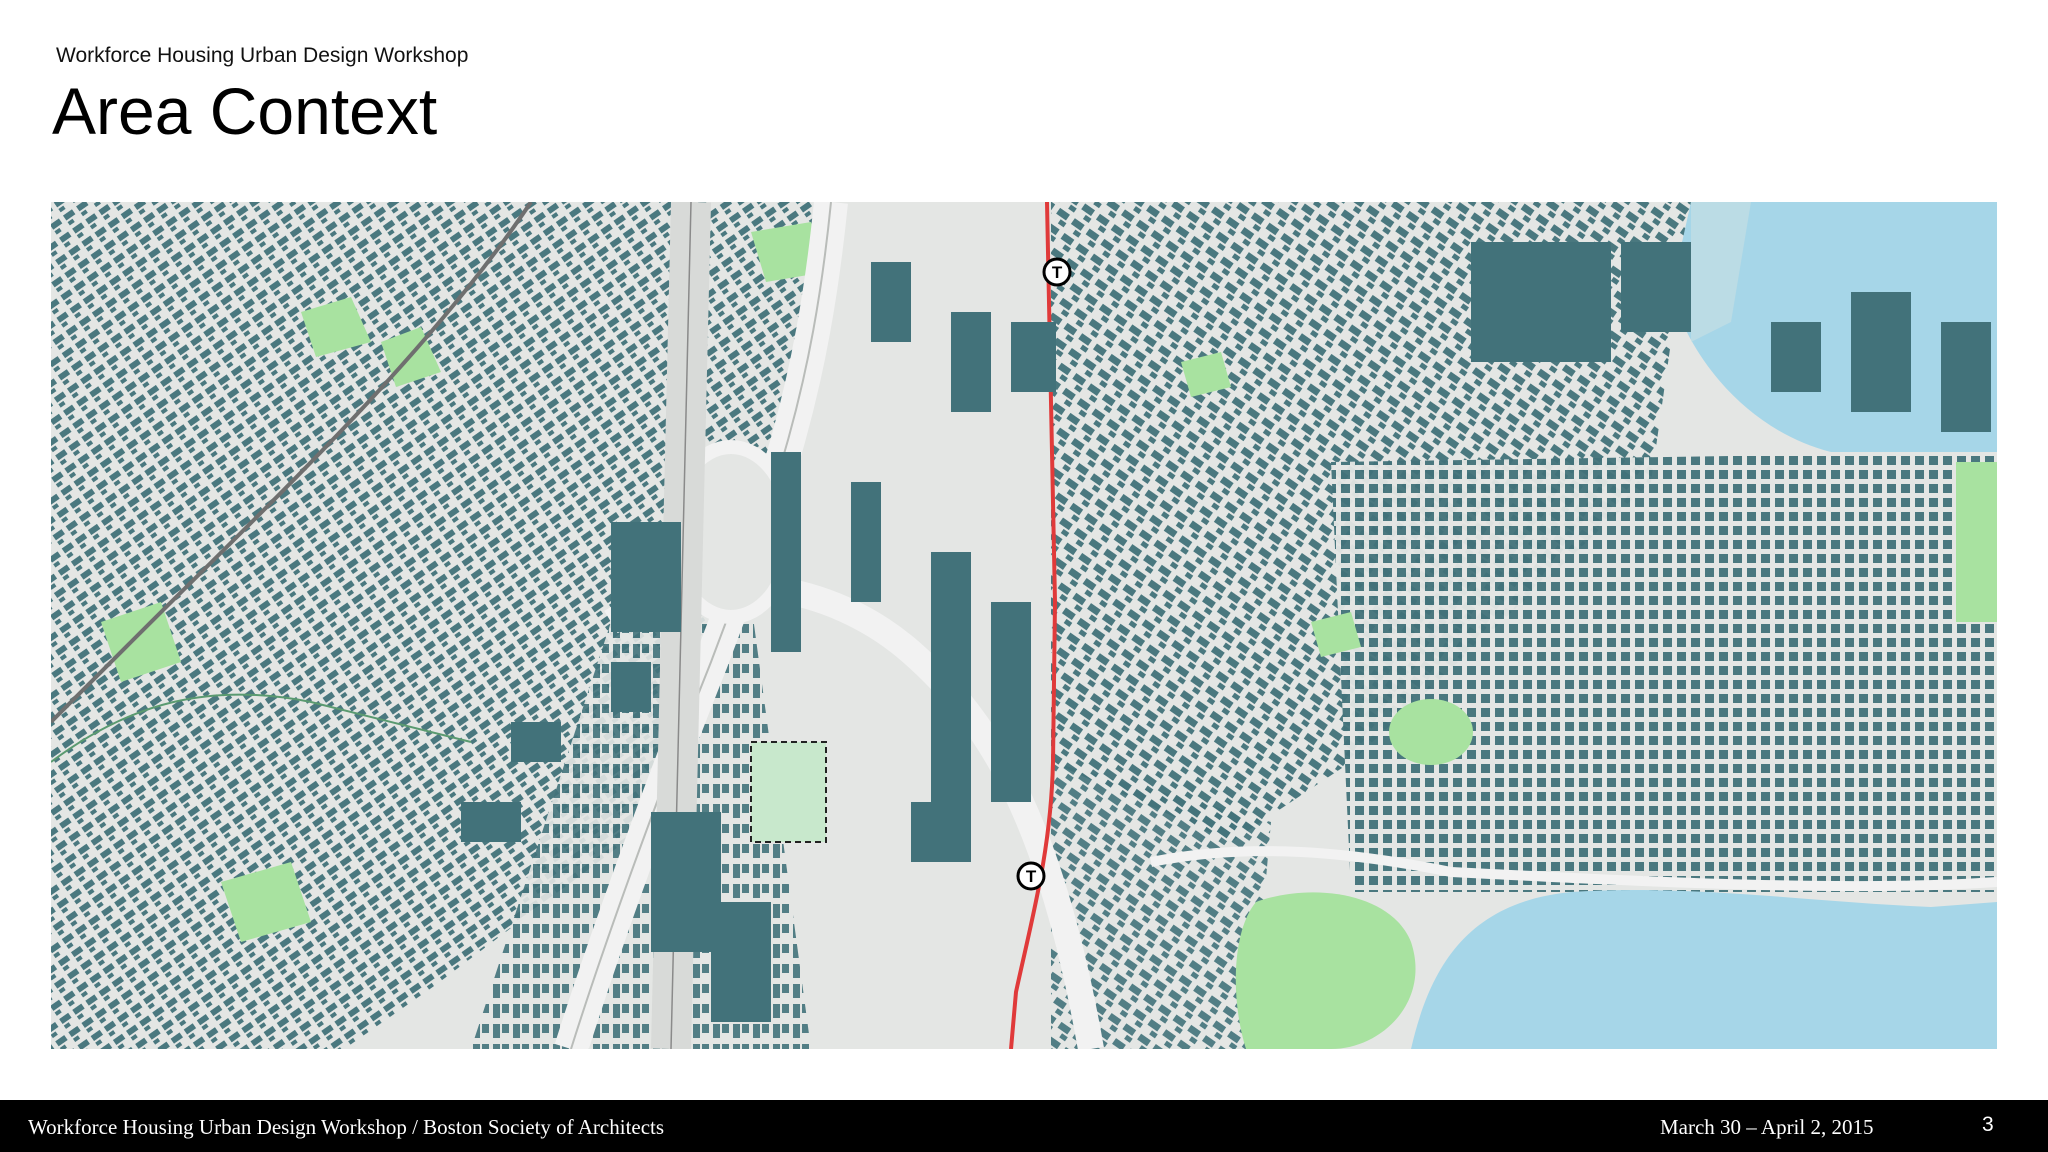 The width and height of the screenshot is (2048, 1152). Describe the element at coordinates (1767, 1127) in the screenshot. I see `footer-date: March 30 – April 2, 2015` at that location.